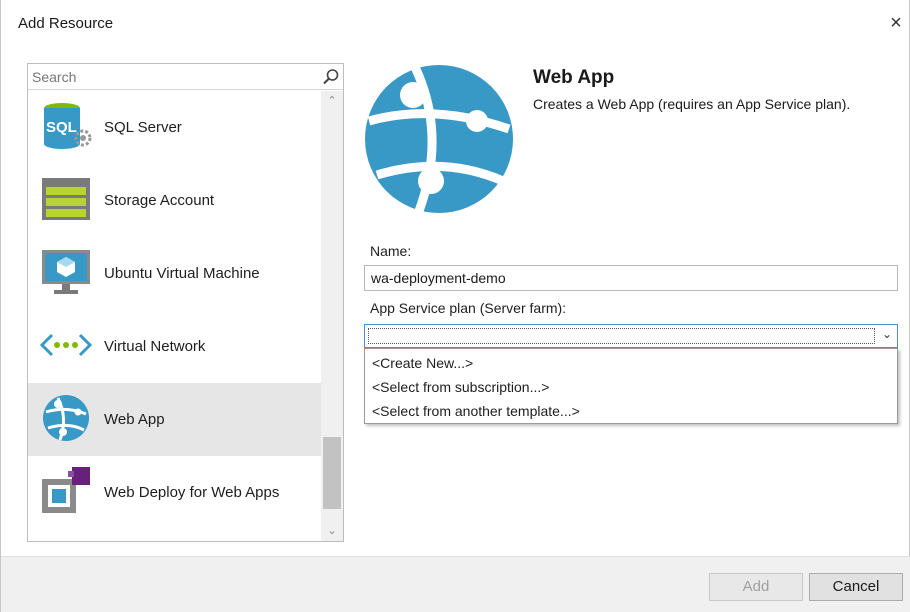 This screenshot has width=910, height=612. I want to click on svg-text: SQL, so click(61, 127).